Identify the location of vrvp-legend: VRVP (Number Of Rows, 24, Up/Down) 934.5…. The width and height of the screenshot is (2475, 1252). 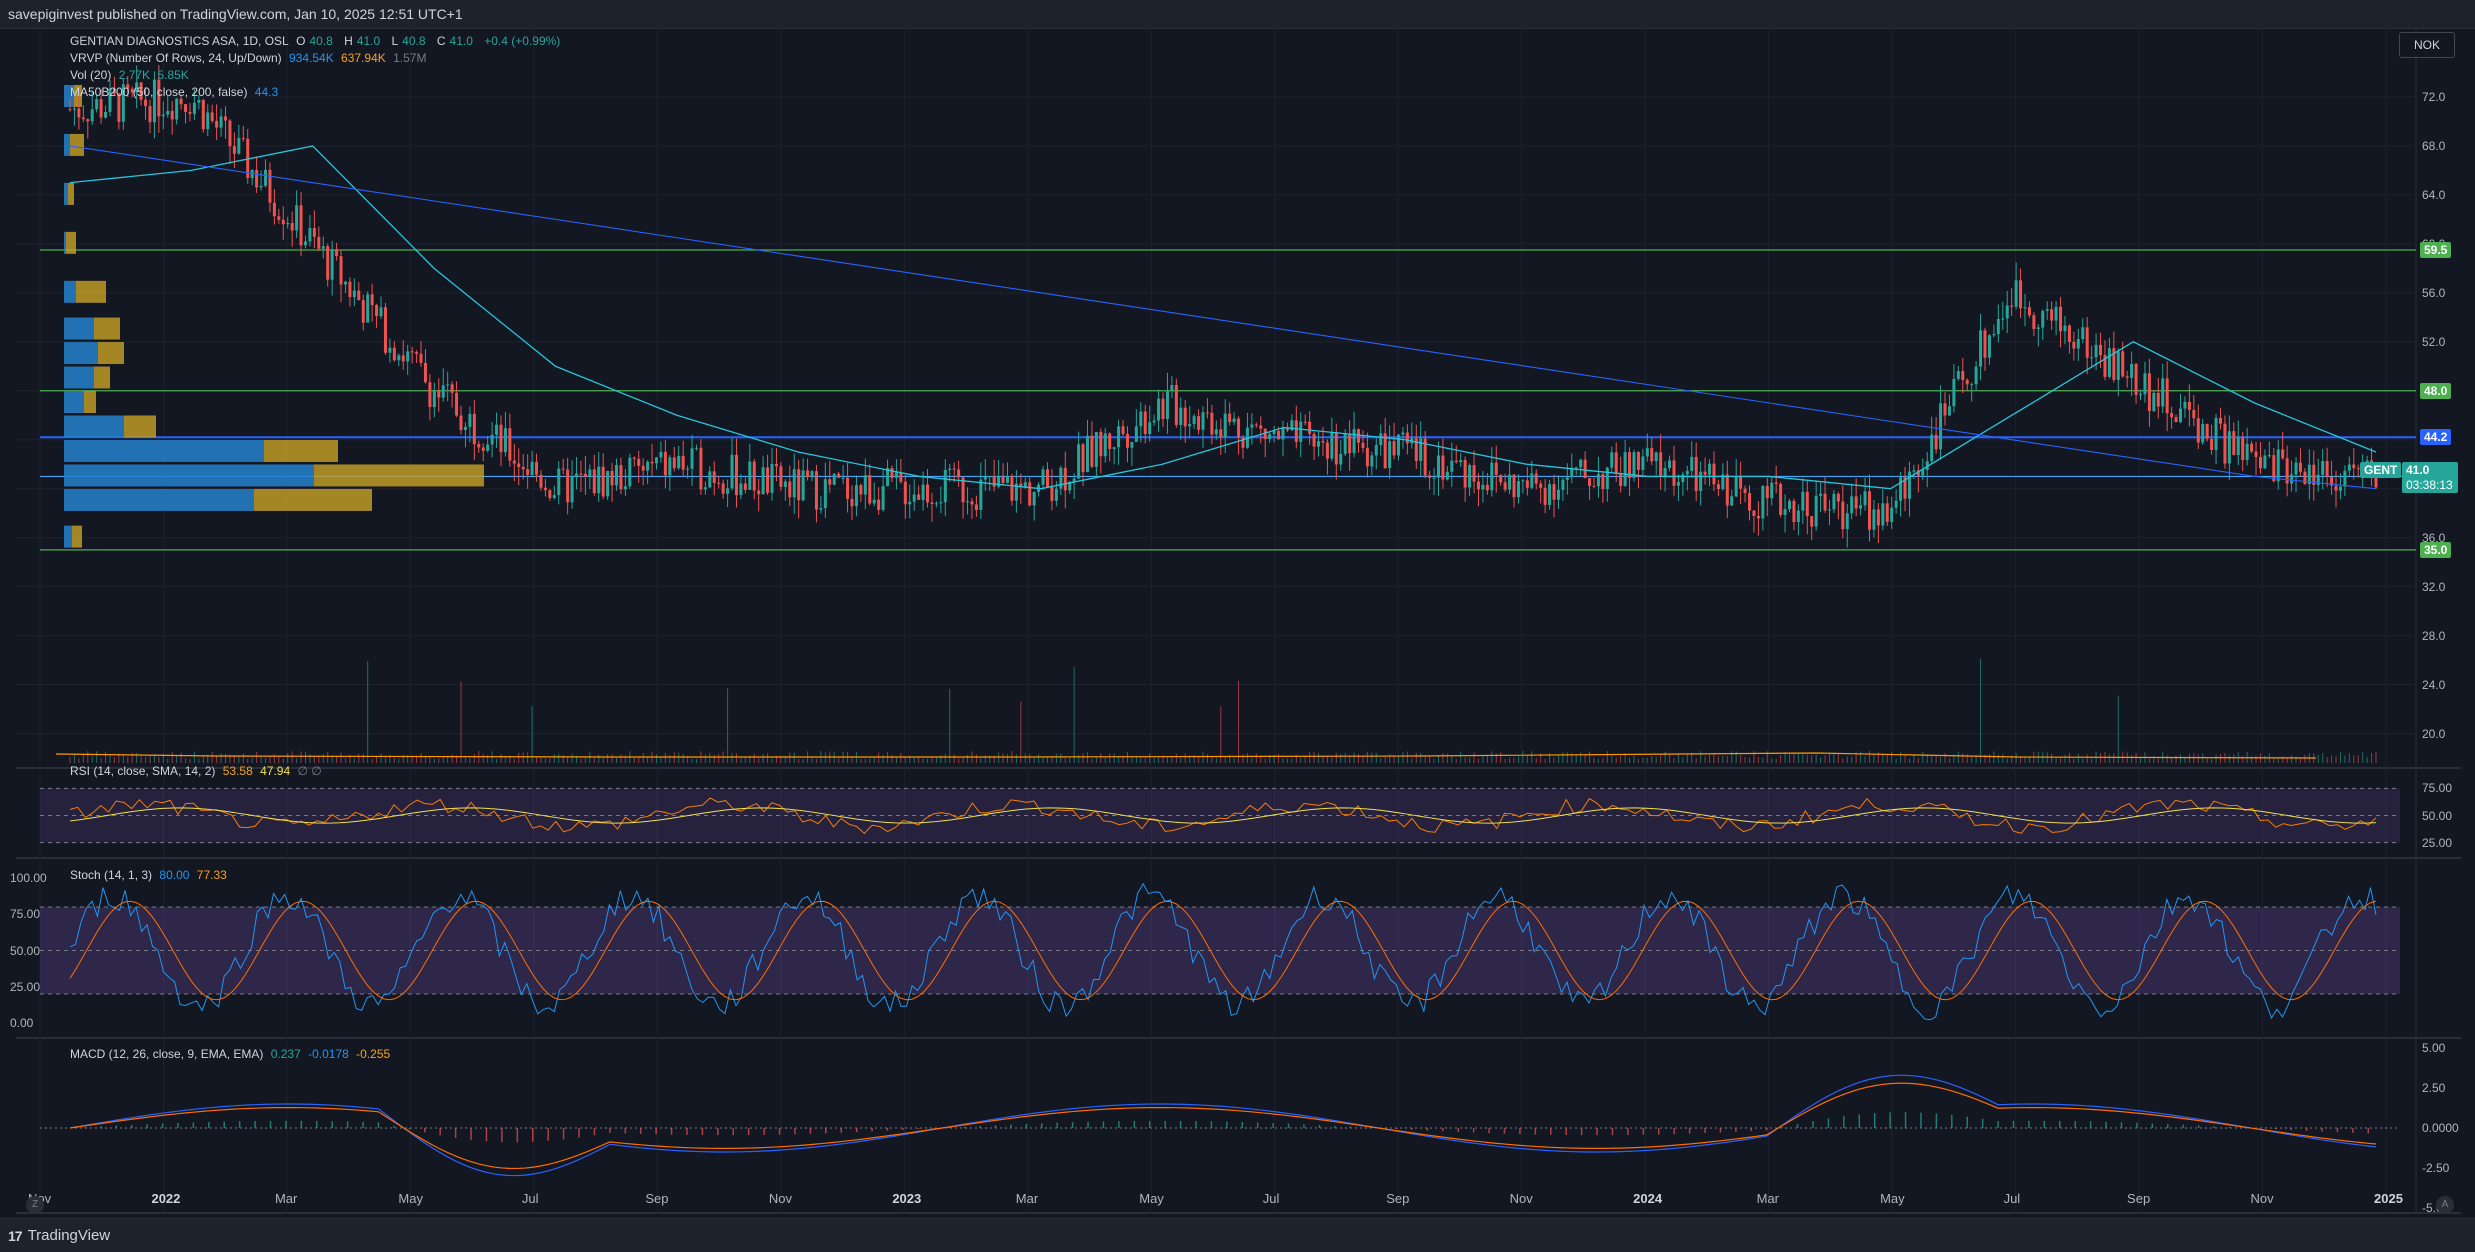
(250, 58).